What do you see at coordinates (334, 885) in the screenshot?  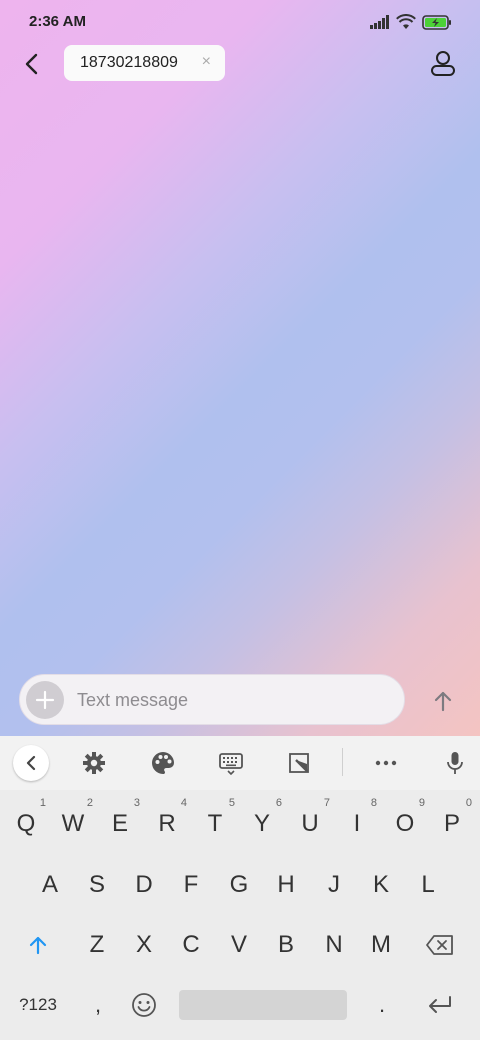 I see `key-j: J` at bounding box center [334, 885].